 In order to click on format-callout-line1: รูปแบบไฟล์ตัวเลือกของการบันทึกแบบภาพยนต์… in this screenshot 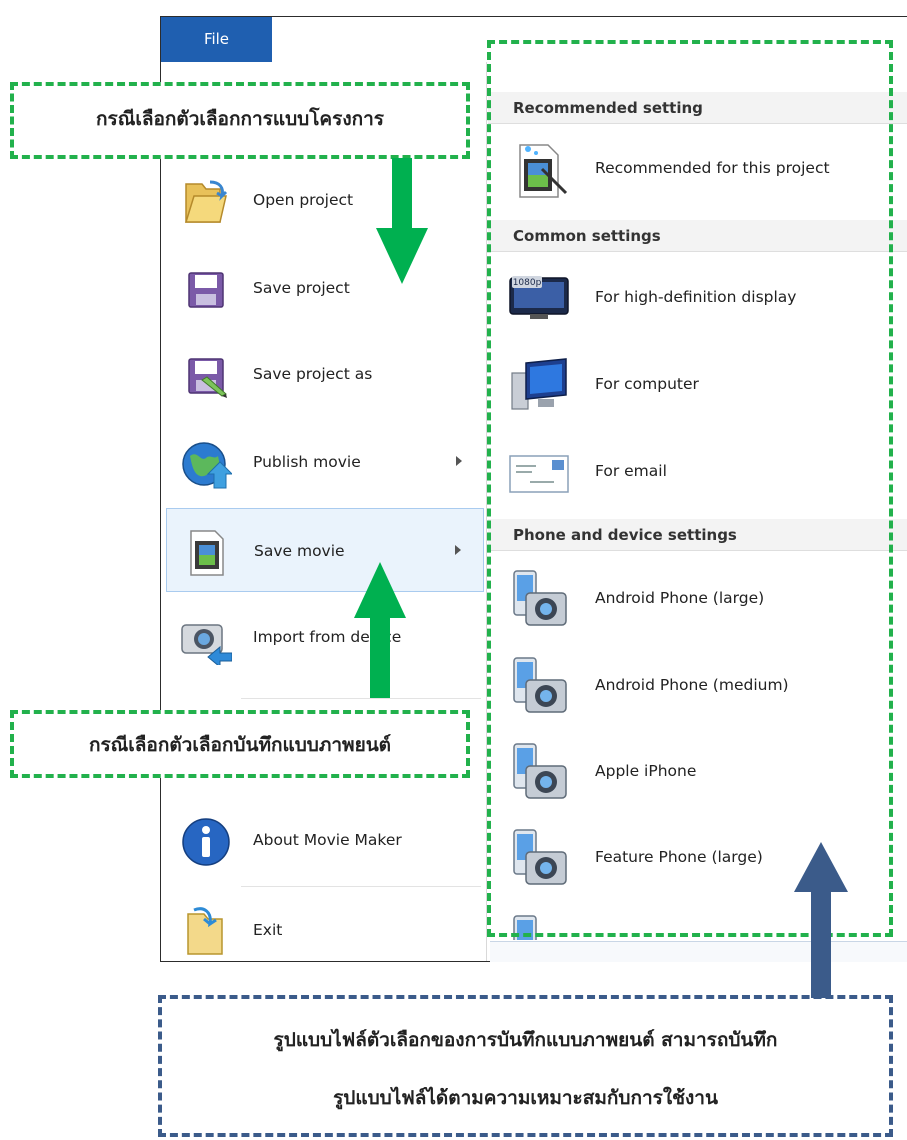, I will do `click(525, 1040)`.